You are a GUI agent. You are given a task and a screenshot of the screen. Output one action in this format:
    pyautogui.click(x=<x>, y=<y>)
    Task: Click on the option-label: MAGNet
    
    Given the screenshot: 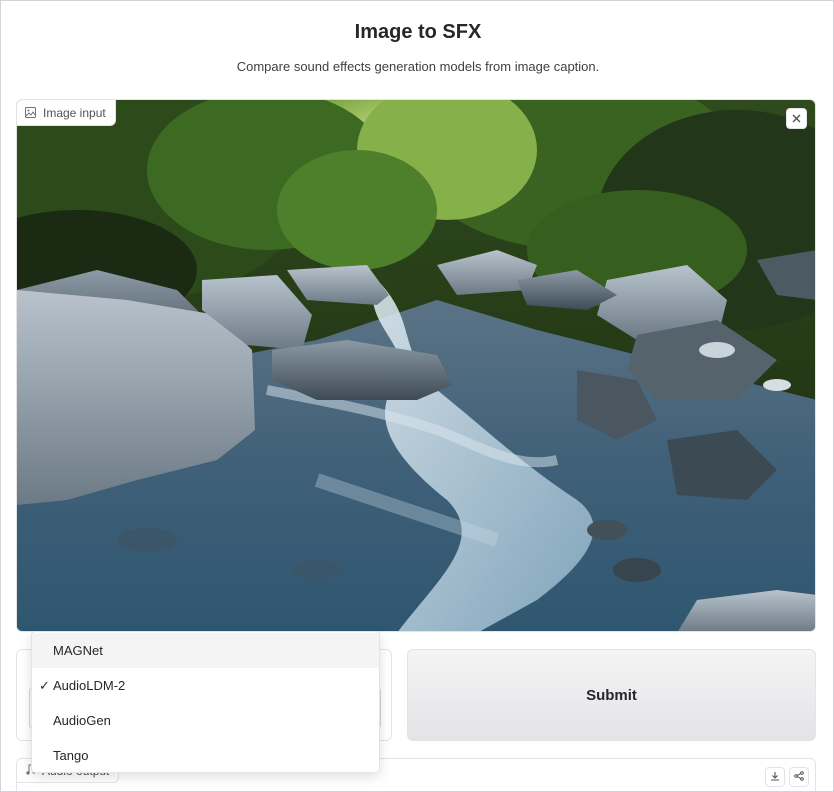 What is the action you would take?
    pyautogui.click(x=78, y=650)
    